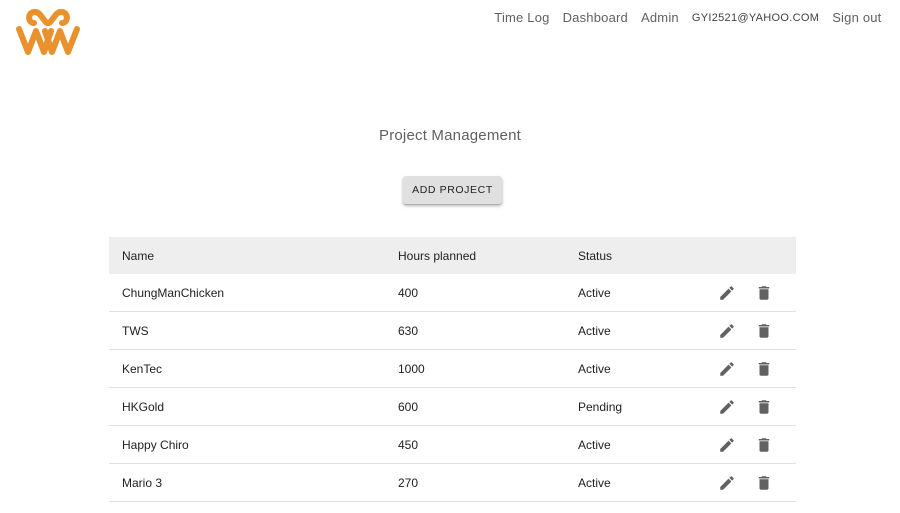 The width and height of the screenshot is (900, 513). I want to click on user-email: GYI2521@YAHOO.COM, so click(755, 18).